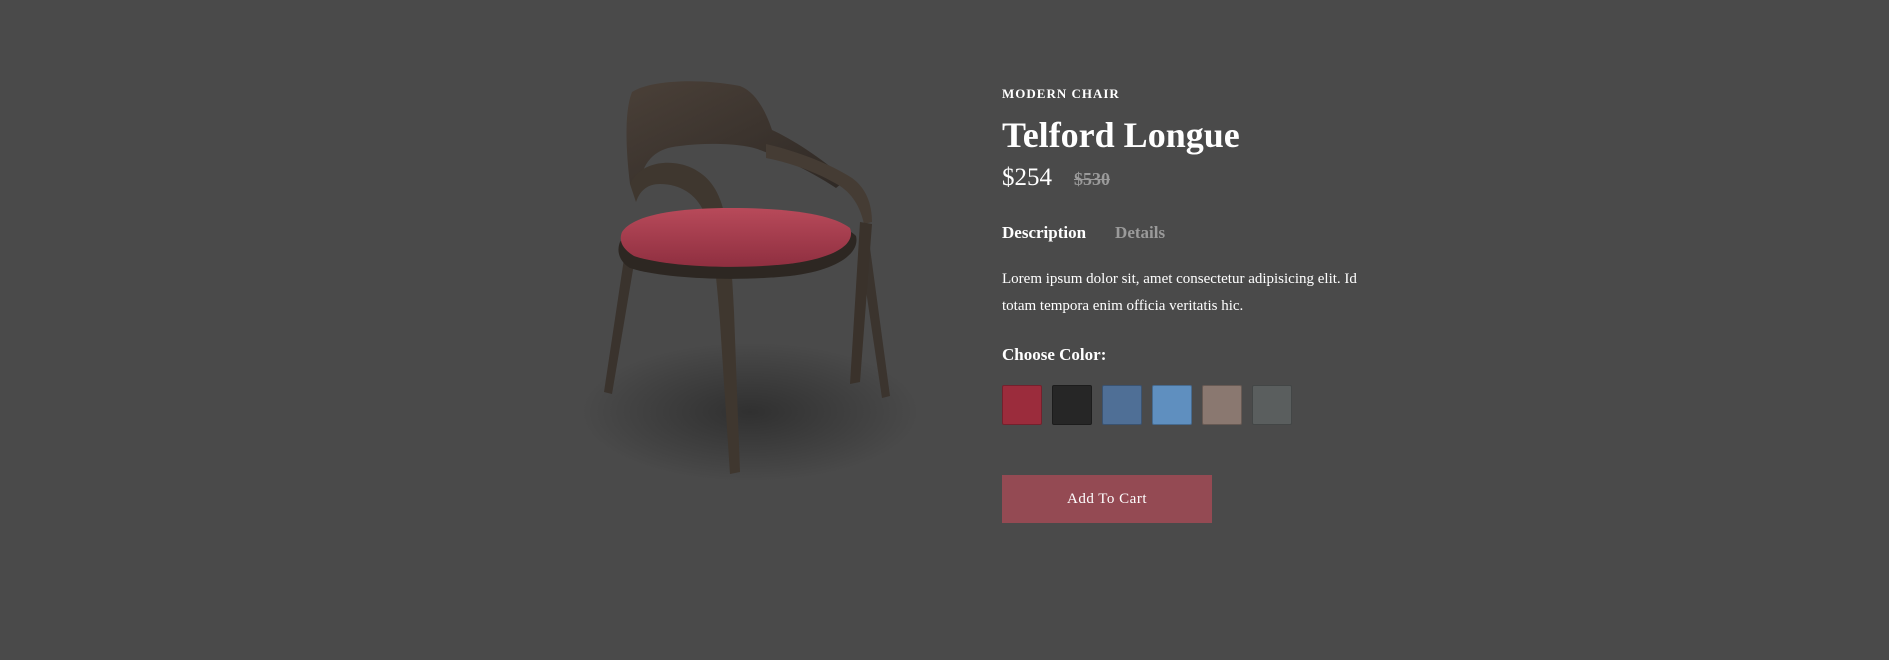  What do you see at coordinates (760, 292) in the screenshot?
I see `product-image` at bounding box center [760, 292].